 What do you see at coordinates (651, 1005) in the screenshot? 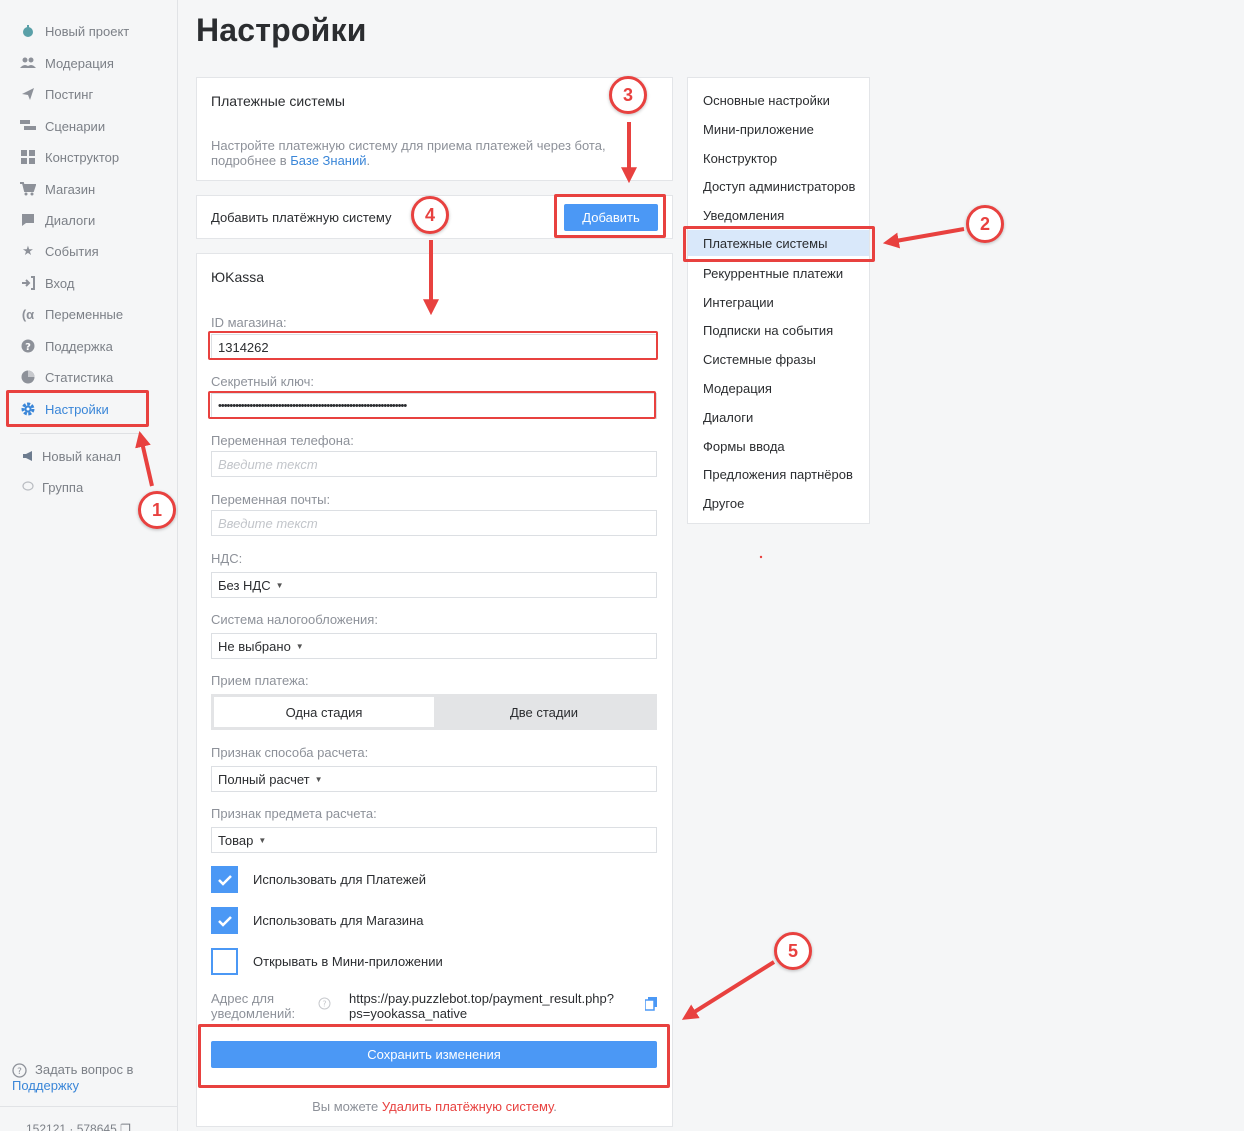
I see `copy-icon` at bounding box center [651, 1005].